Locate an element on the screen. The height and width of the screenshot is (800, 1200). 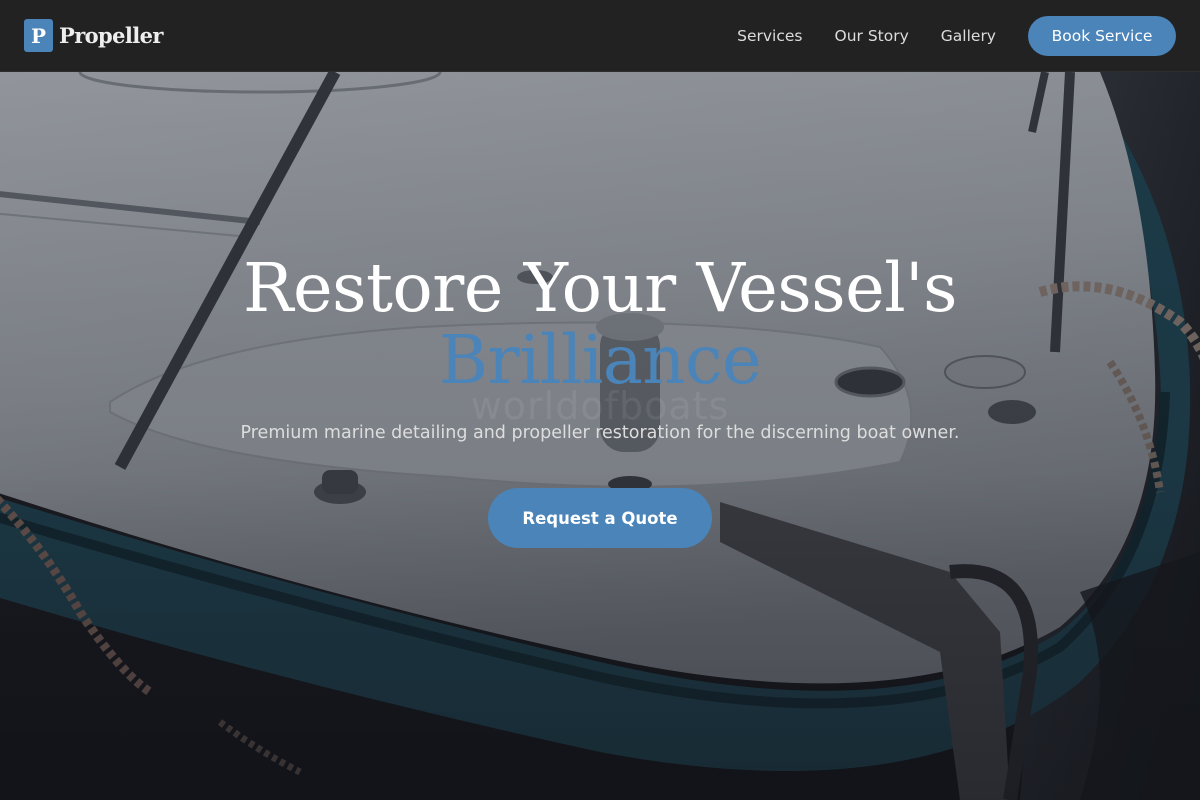
image-watermark: worldofboats is located at coordinates (600, 406).